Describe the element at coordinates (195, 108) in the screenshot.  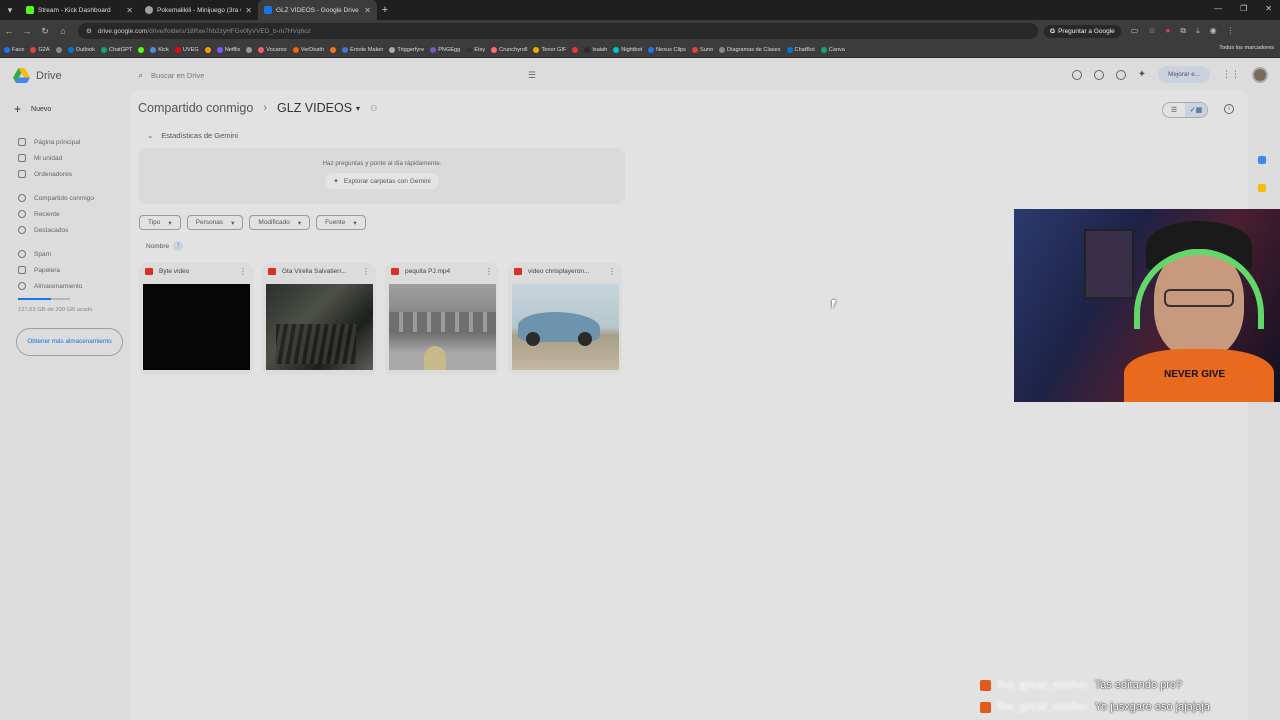
I see `breadcrumb-parent: Compartido conmigo` at that location.